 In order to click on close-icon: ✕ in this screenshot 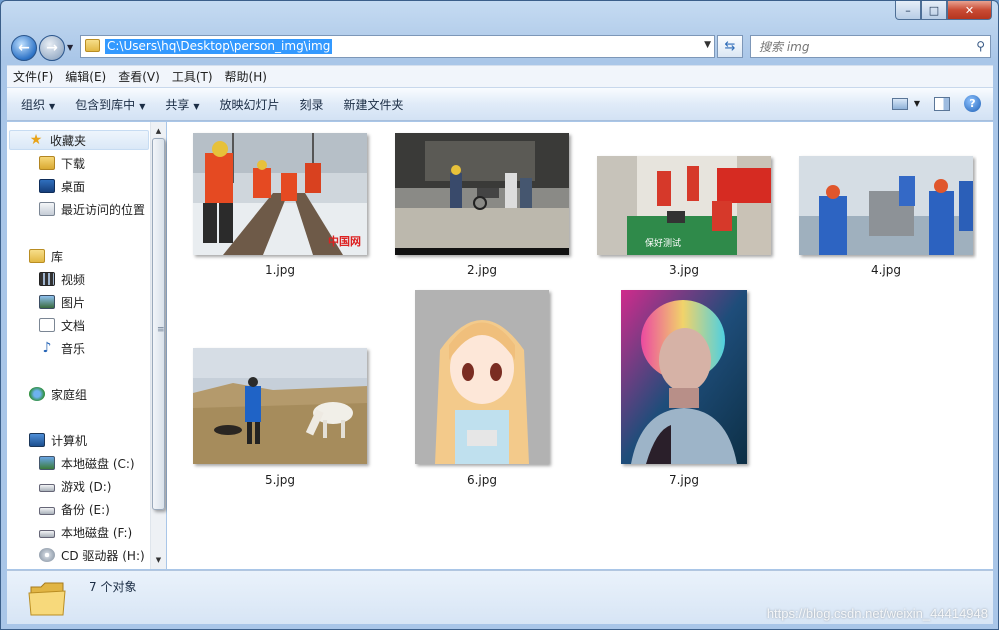, I will do `click(969, 10)`.